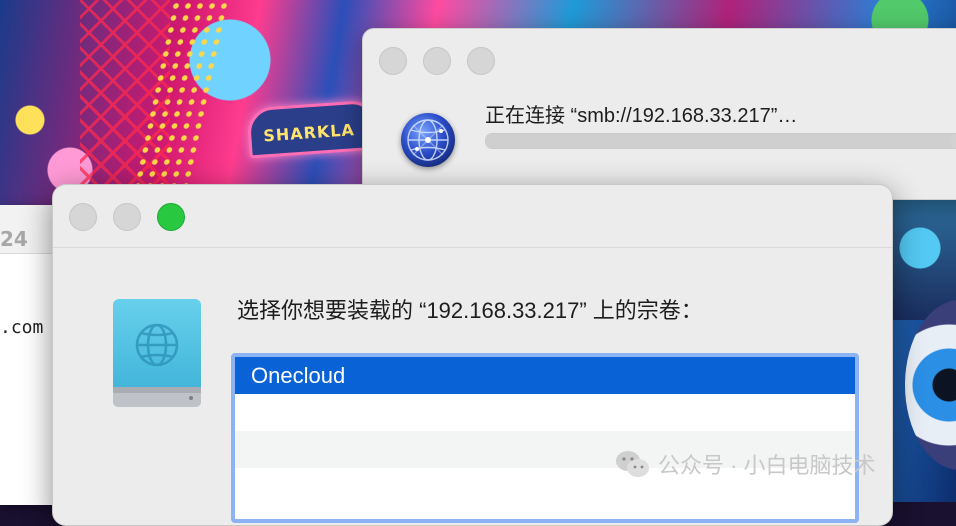 This screenshot has height=526, width=956. Describe the element at coordinates (545, 412) in the screenshot. I see `volume-list-item` at that location.